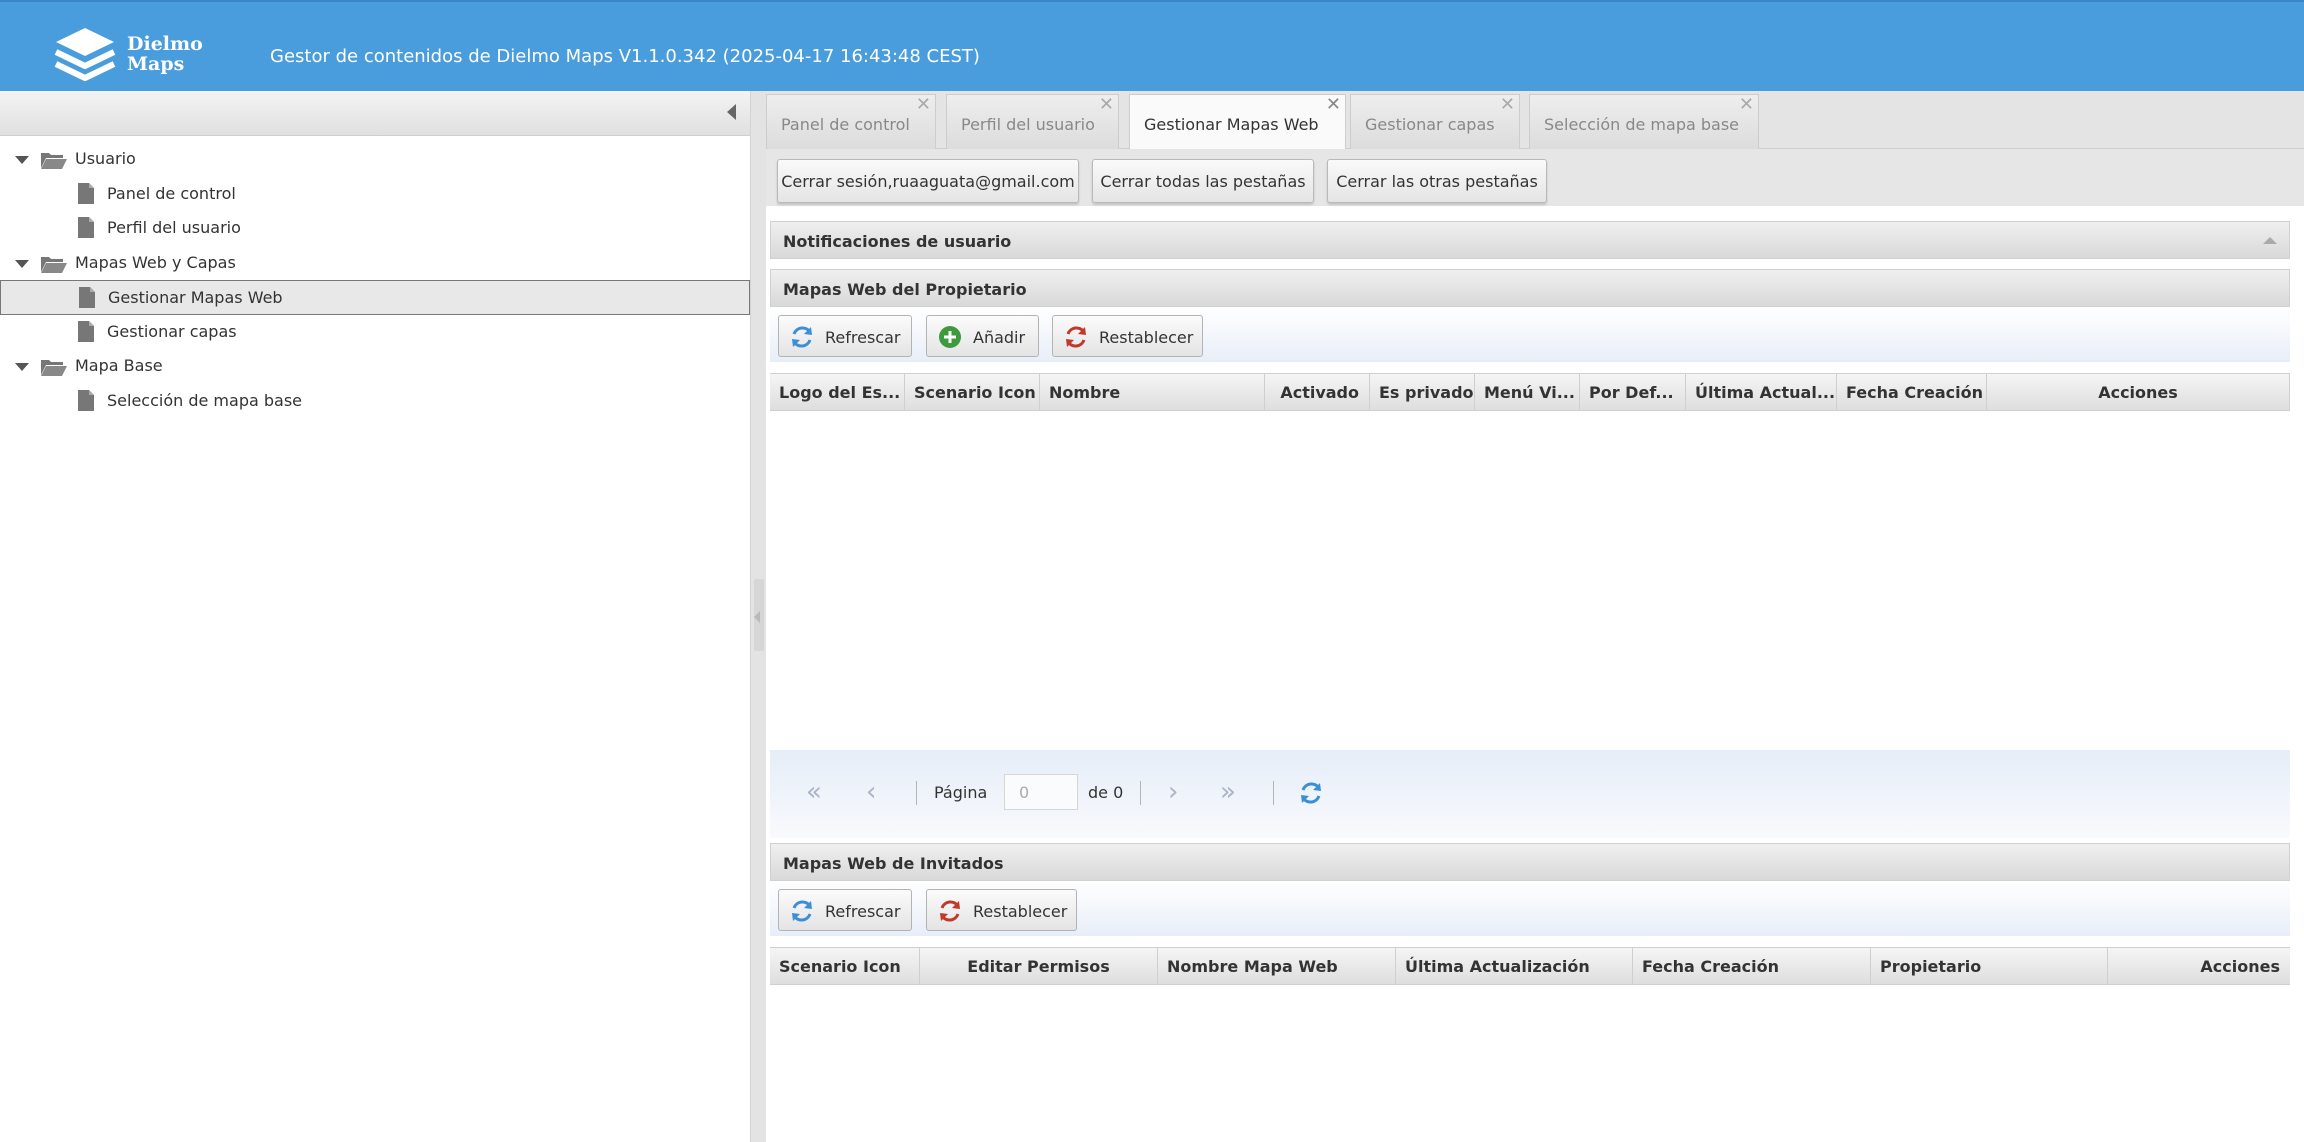 The height and width of the screenshot is (1142, 2304). I want to click on guest-maps-title: Mapas Web de Invitados, so click(893, 863).